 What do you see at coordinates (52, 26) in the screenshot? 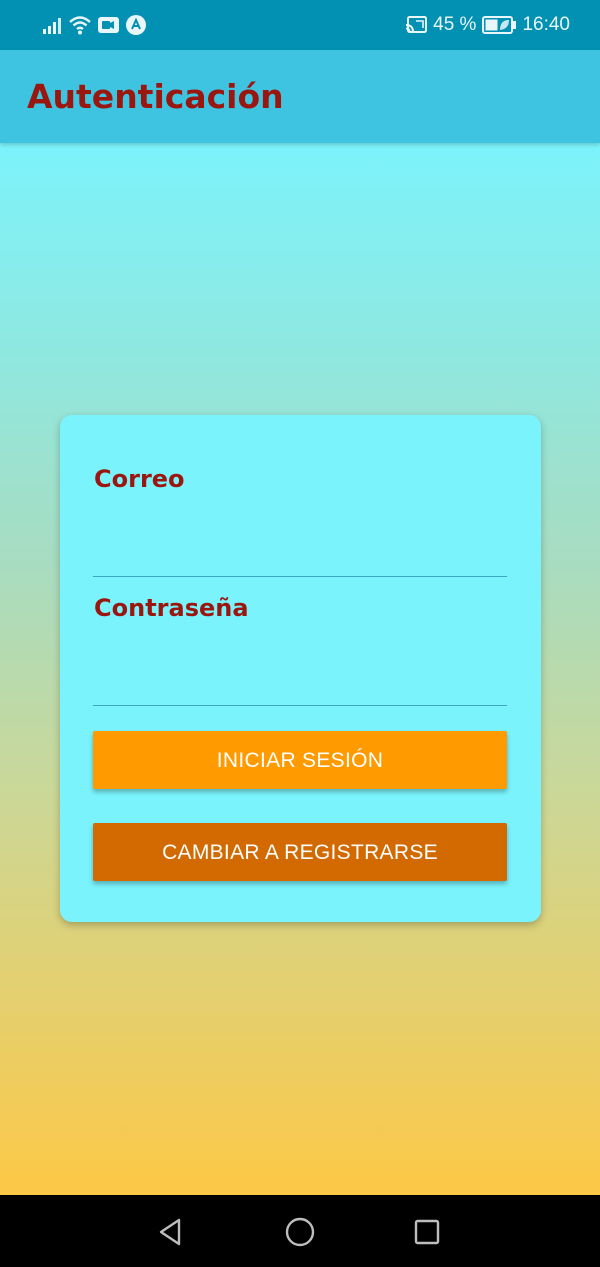
I see `signal-icon` at bounding box center [52, 26].